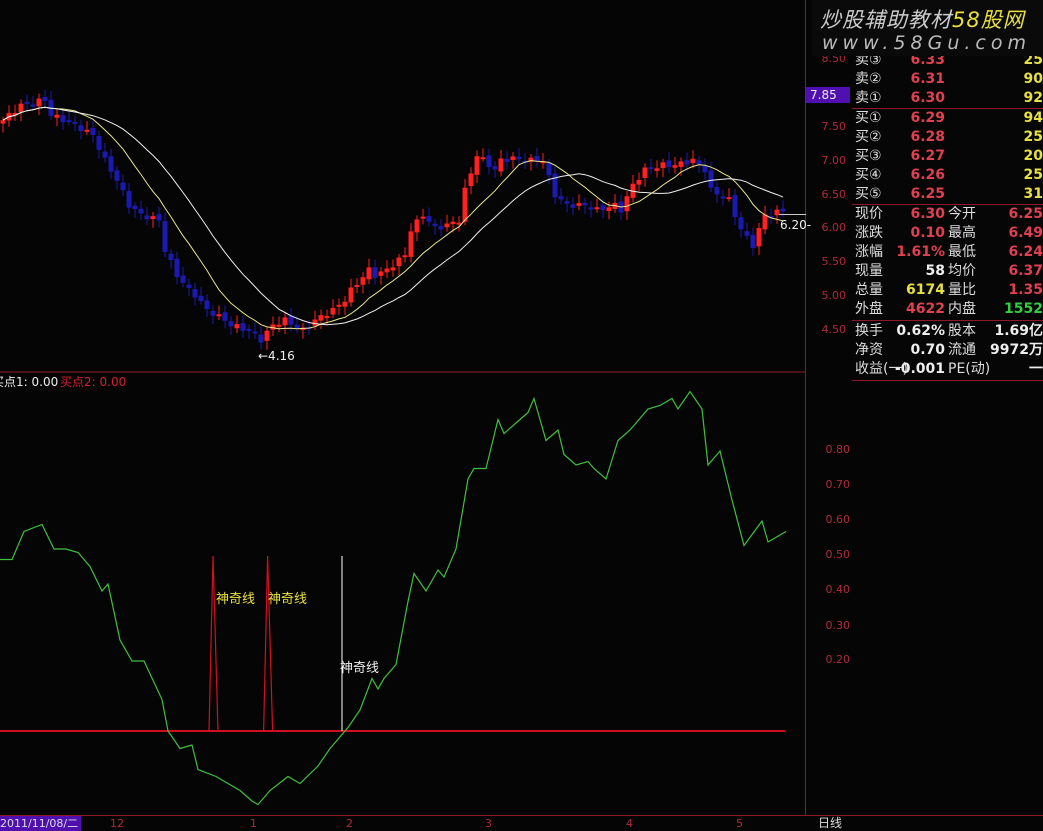 The width and height of the screenshot is (1043, 831). Describe the element at coordinates (869, 233) in the screenshot. I see `stat-label: 涨跌` at that location.